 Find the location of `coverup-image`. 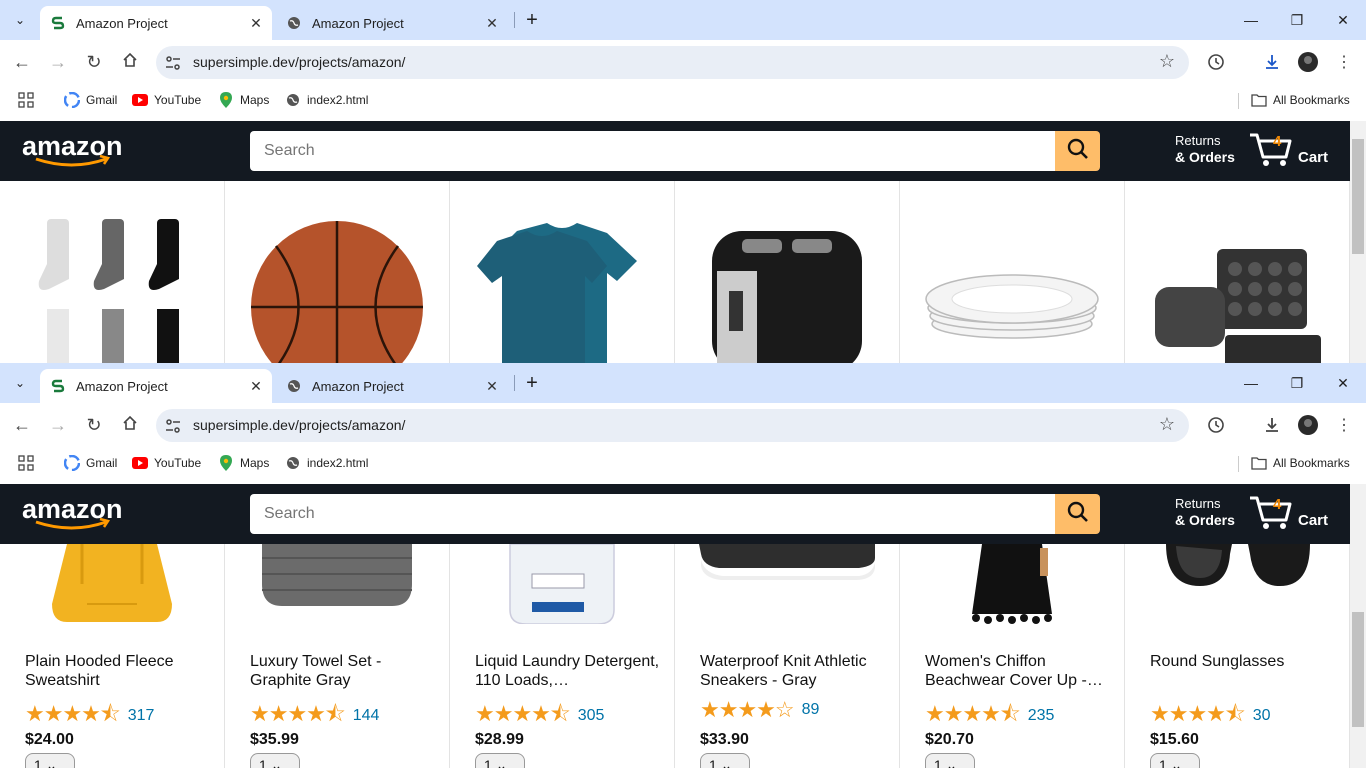

coverup-image is located at coordinates (1012, 584).